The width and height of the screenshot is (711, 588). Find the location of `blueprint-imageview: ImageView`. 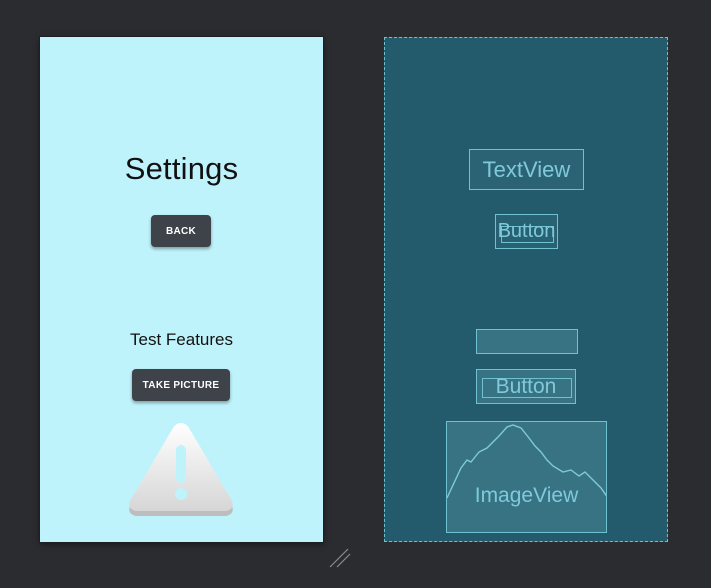

blueprint-imageview: ImageView is located at coordinates (526, 477).